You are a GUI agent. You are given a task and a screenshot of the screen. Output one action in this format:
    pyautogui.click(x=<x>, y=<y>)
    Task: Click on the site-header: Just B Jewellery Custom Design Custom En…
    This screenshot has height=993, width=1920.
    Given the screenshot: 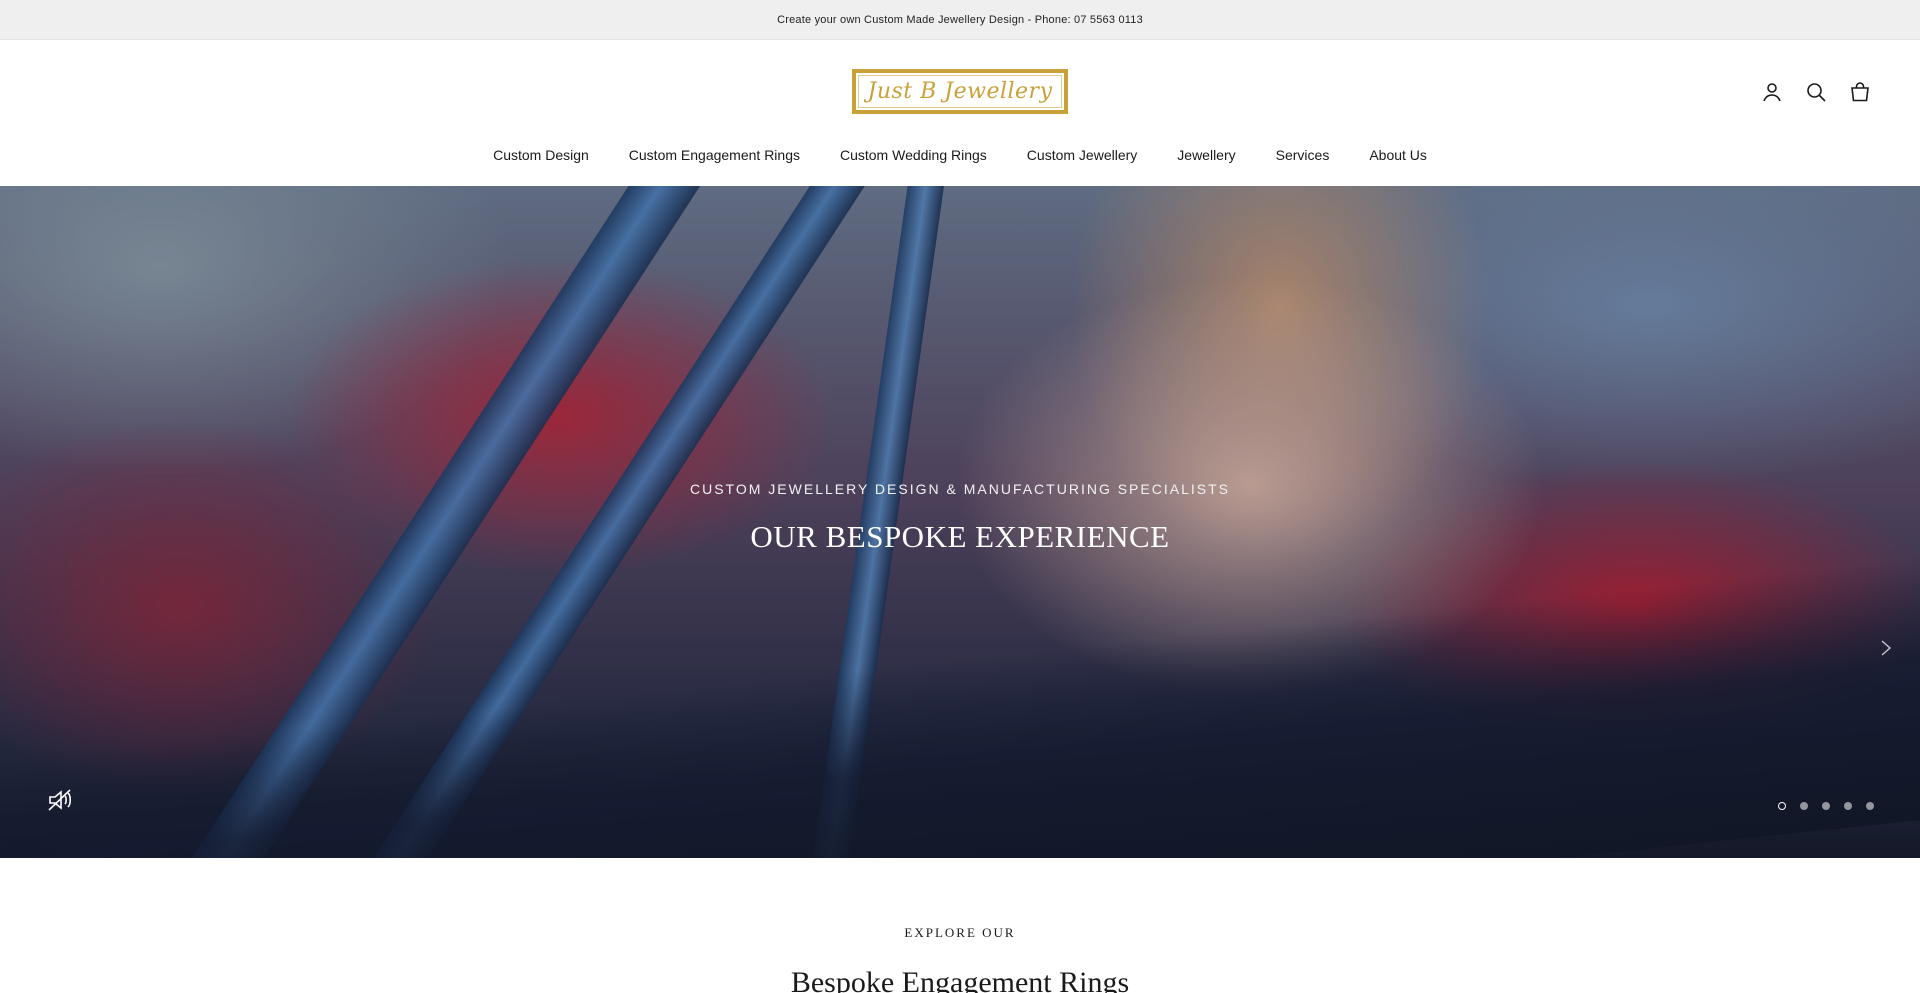 What is the action you would take?
    pyautogui.click(x=960, y=113)
    